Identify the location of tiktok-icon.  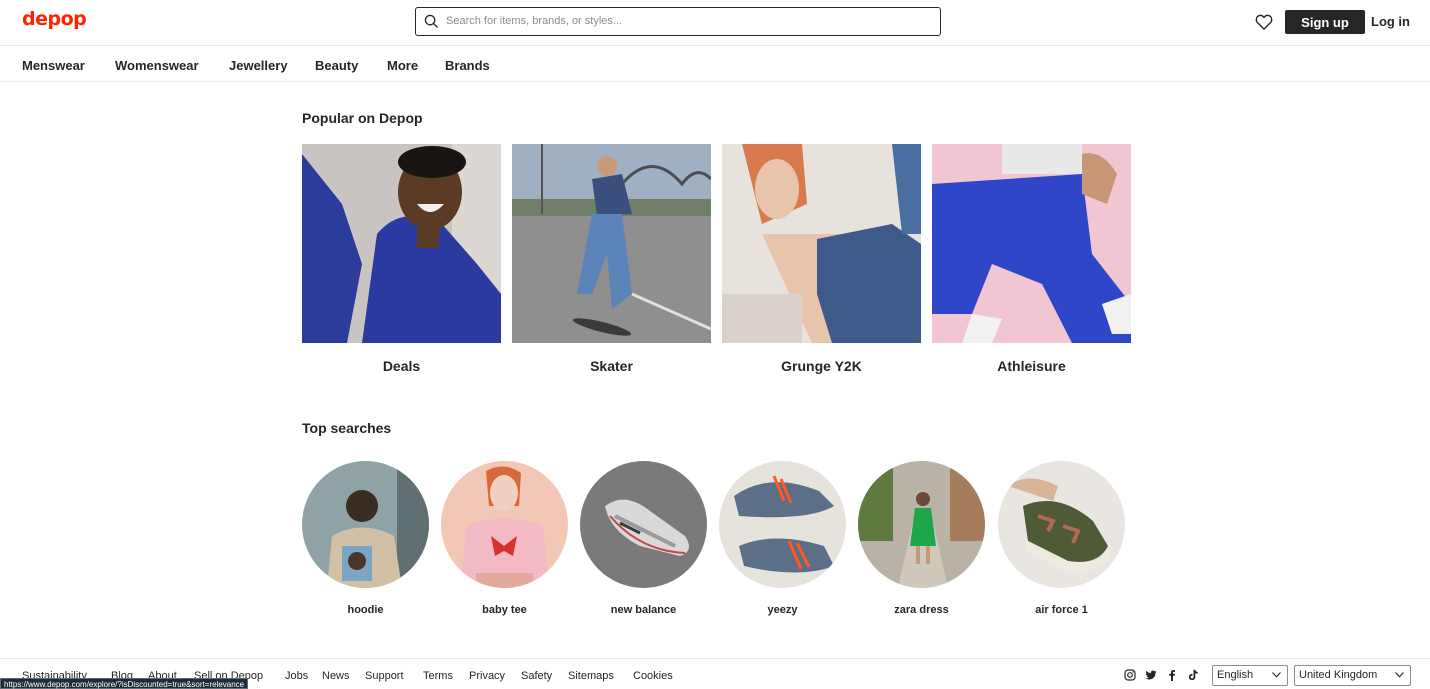
(1193, 675).